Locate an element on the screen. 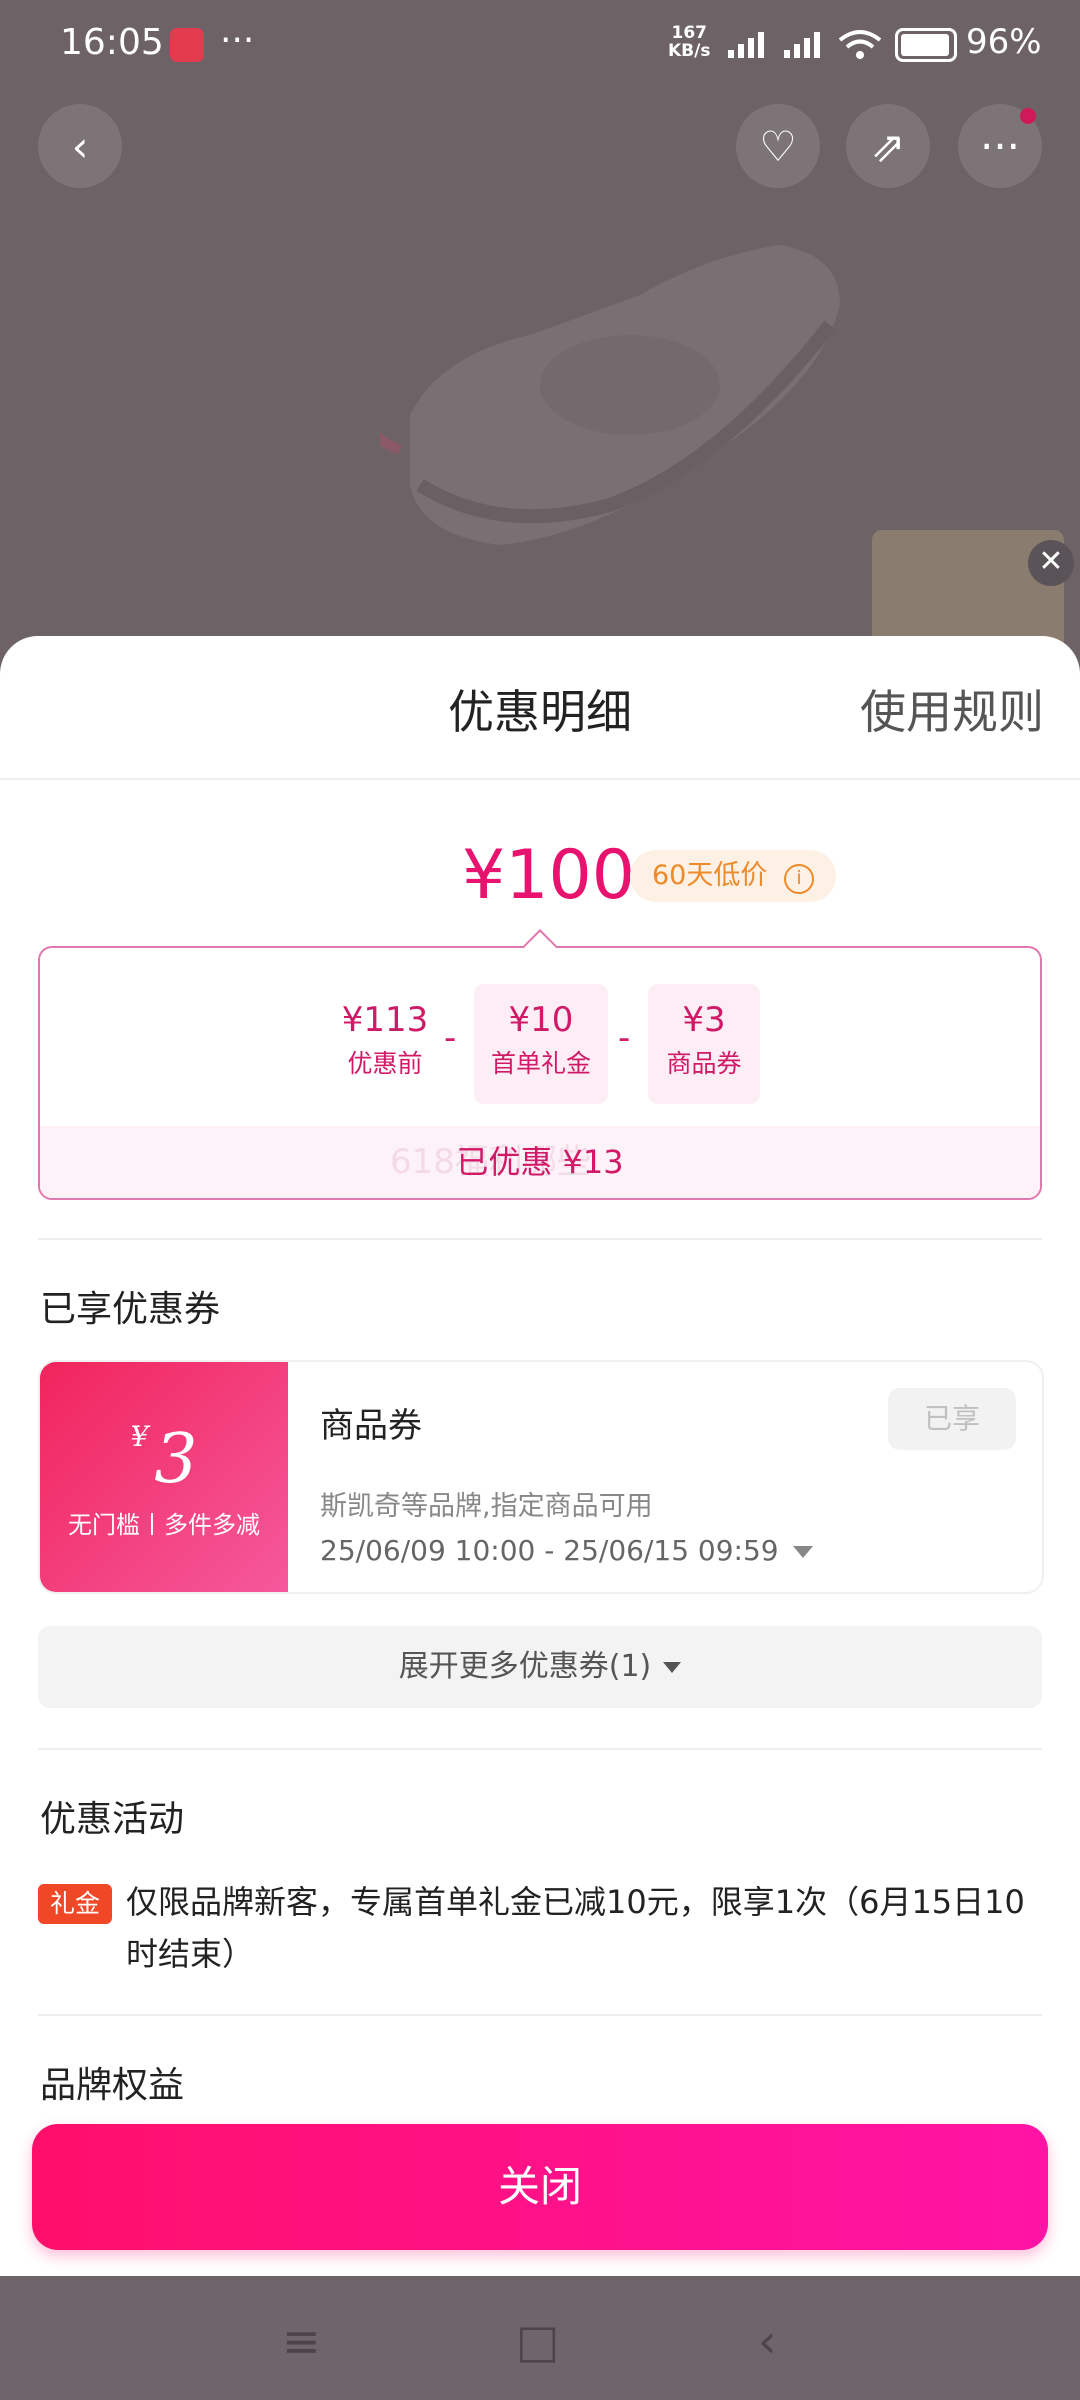 The width and height of the screenshot is (1080, 2400). low-price-label: 60天低价 is located at coordinates (710, 875).